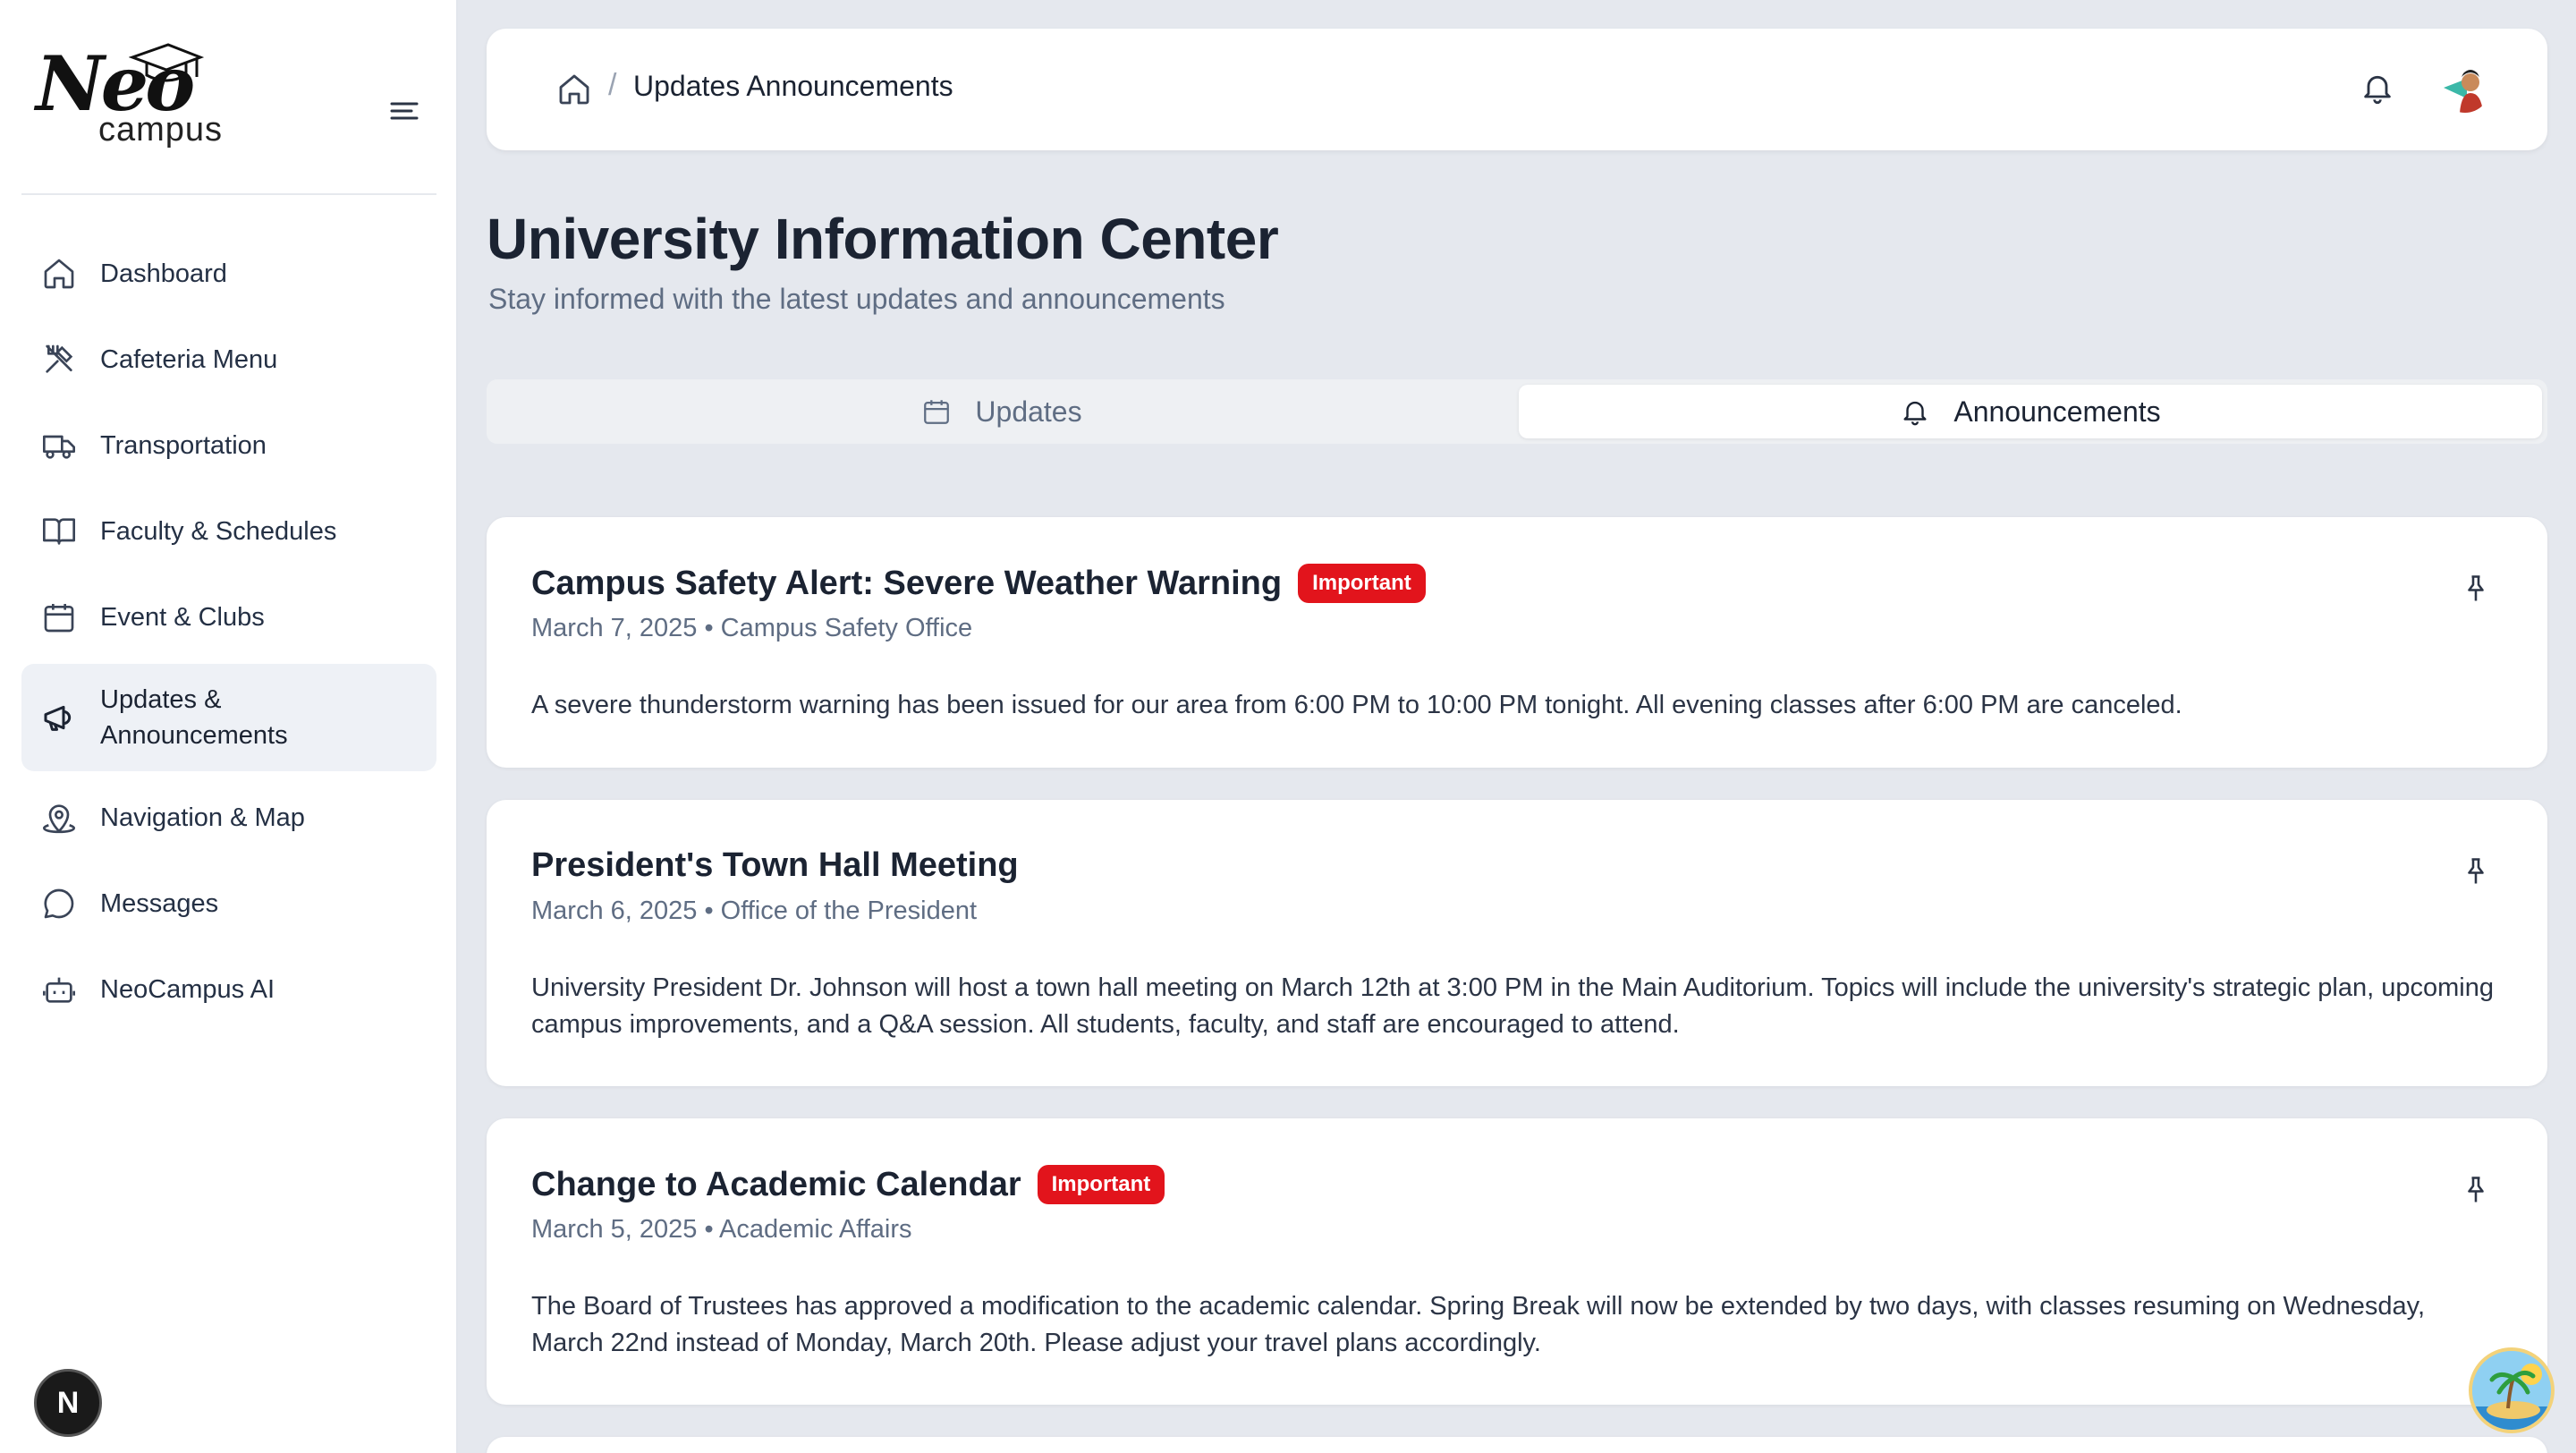 The height and width of the screenshot is (1453, 2576). I want to click on message-icon, so click(59, 903).